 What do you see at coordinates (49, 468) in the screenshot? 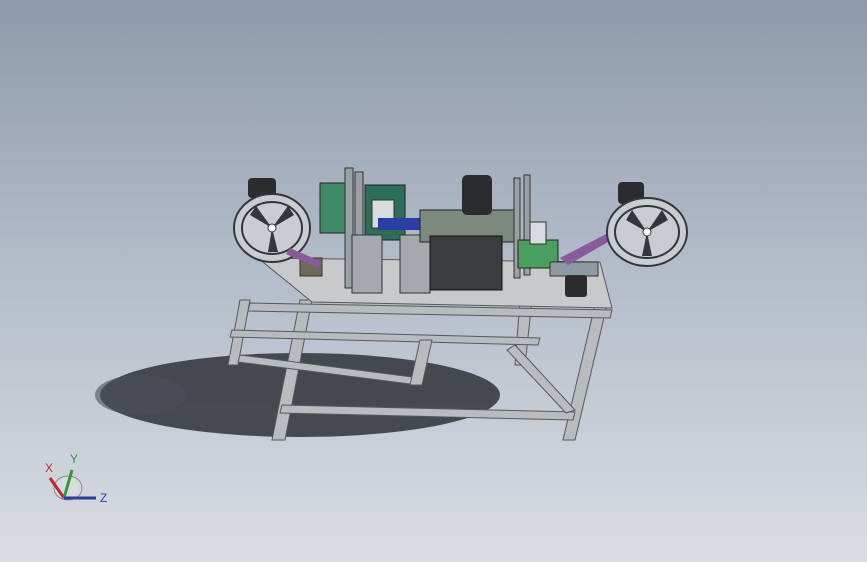
I see `x-axis-label: X` at bounding box center [49, 468].